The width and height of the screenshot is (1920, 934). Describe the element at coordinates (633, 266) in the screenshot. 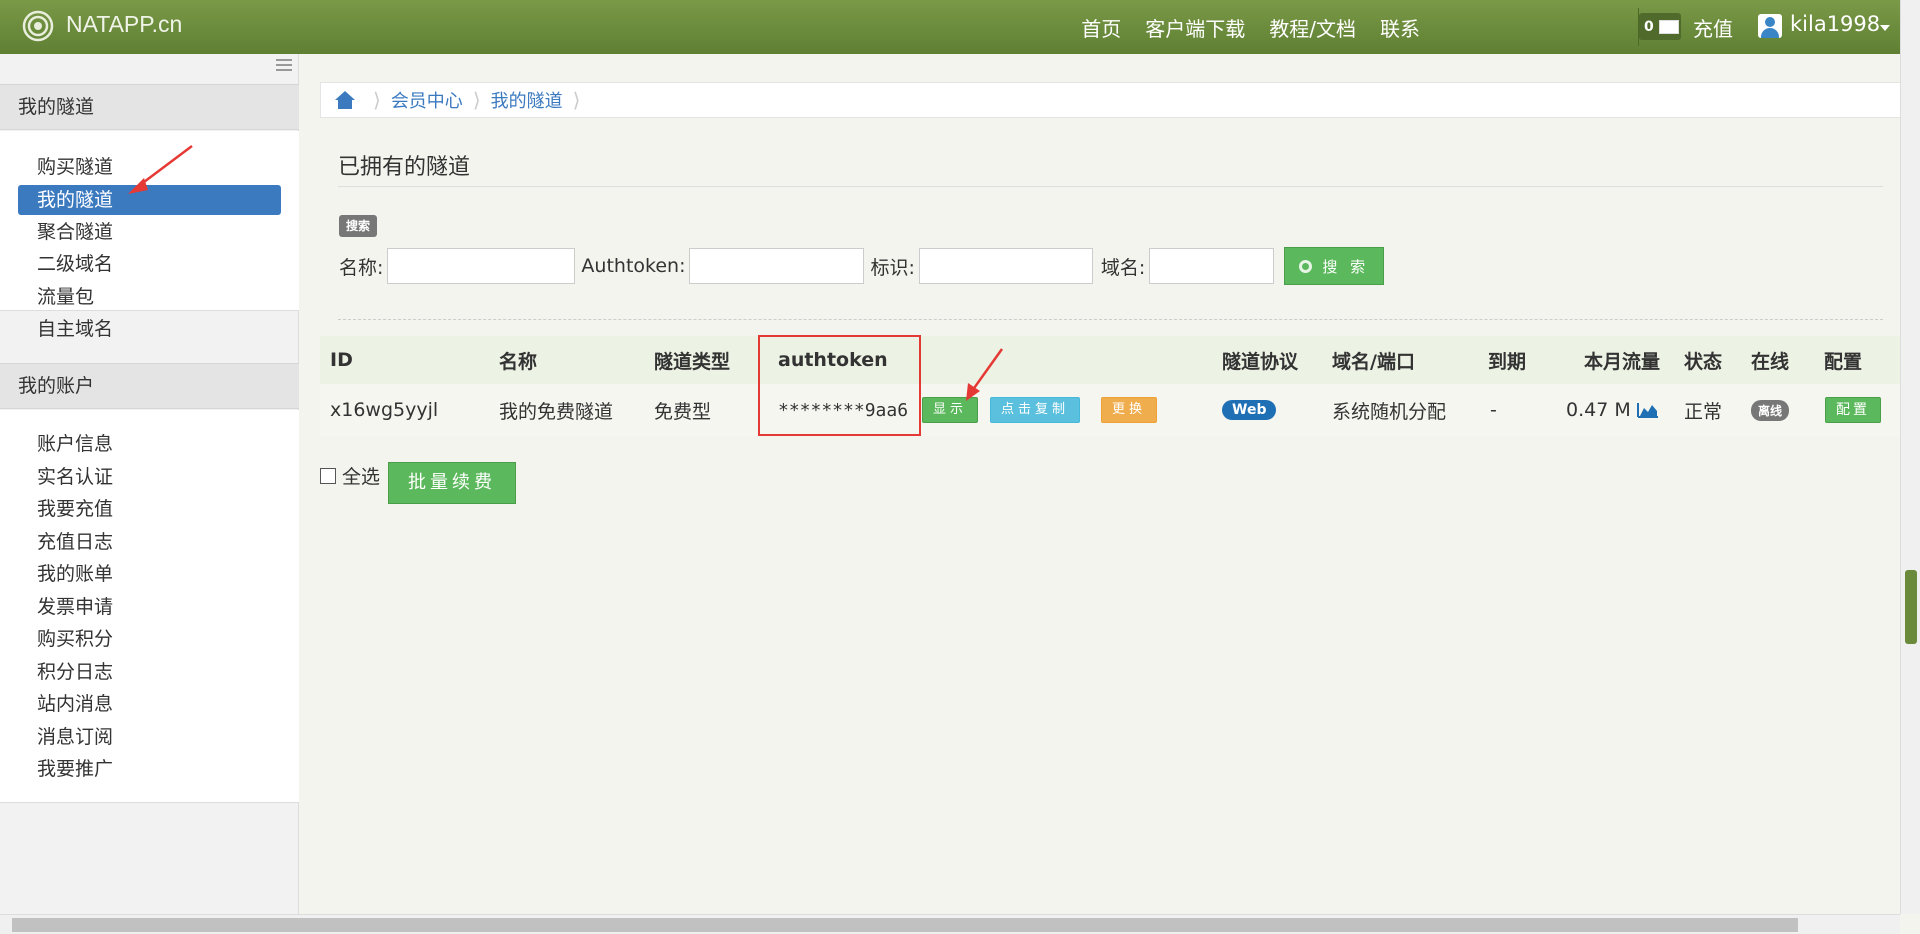

I see `authtoken-label: Authtoken:` at that location.